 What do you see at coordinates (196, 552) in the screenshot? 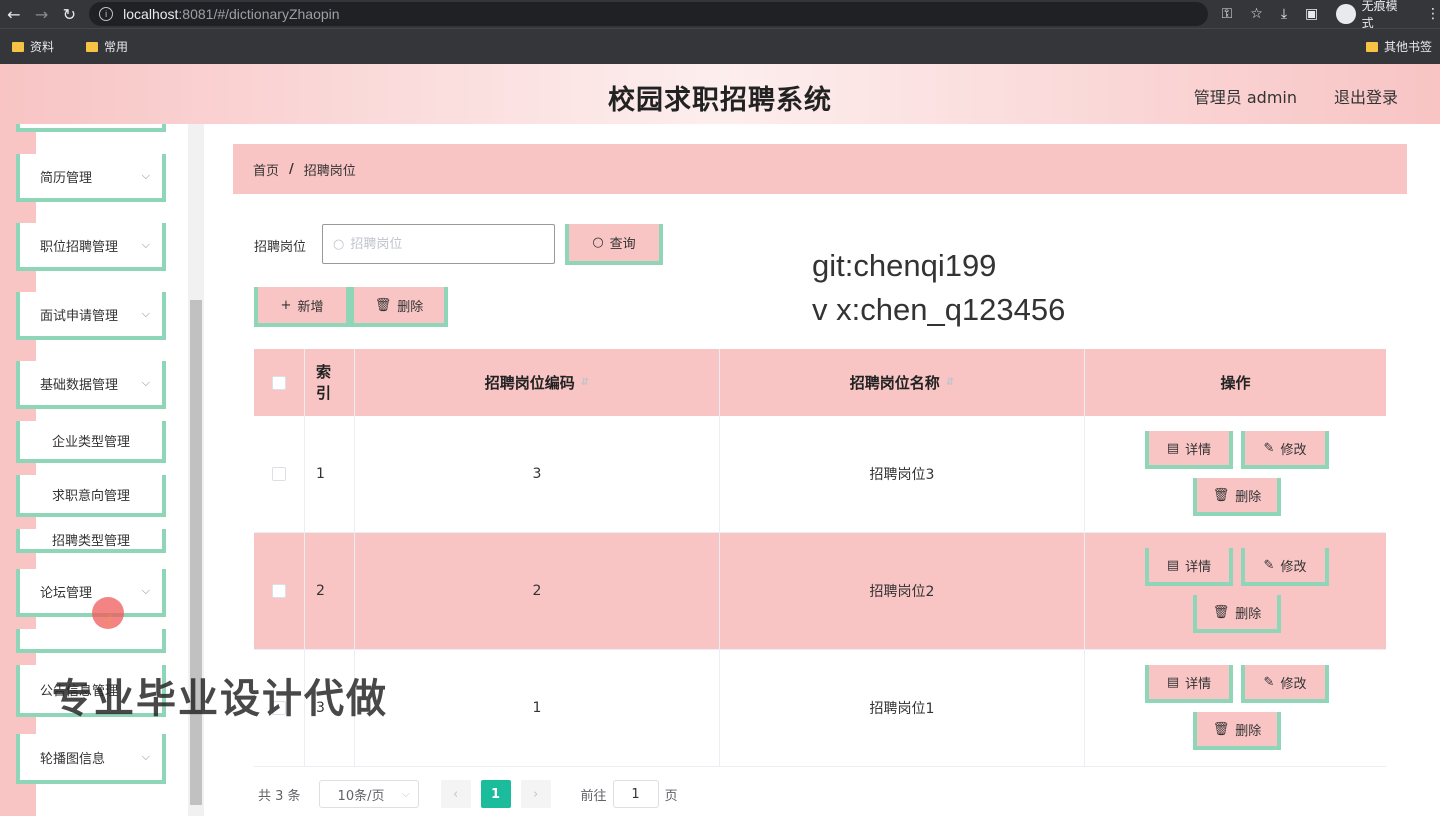
I see `scrollbar-thumb` at bounding box center [196, 552].